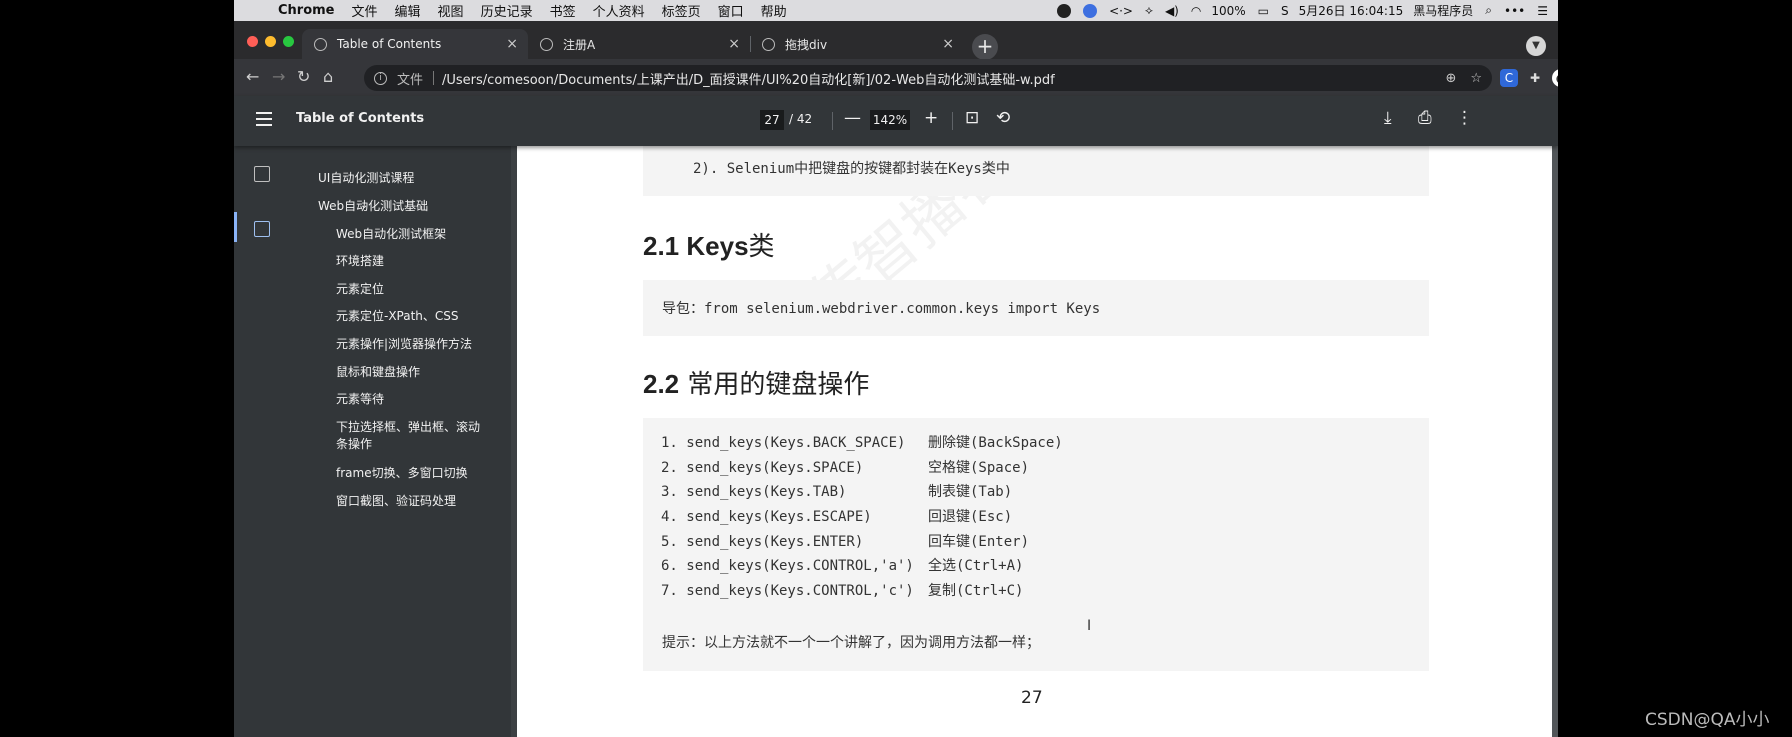 The width and height of the screenshot is (1792, 737). What do you see at coordinates (1121, 11) in the screenshot?
I see `code-icon: <·>` at bounding box center [1121, 11].